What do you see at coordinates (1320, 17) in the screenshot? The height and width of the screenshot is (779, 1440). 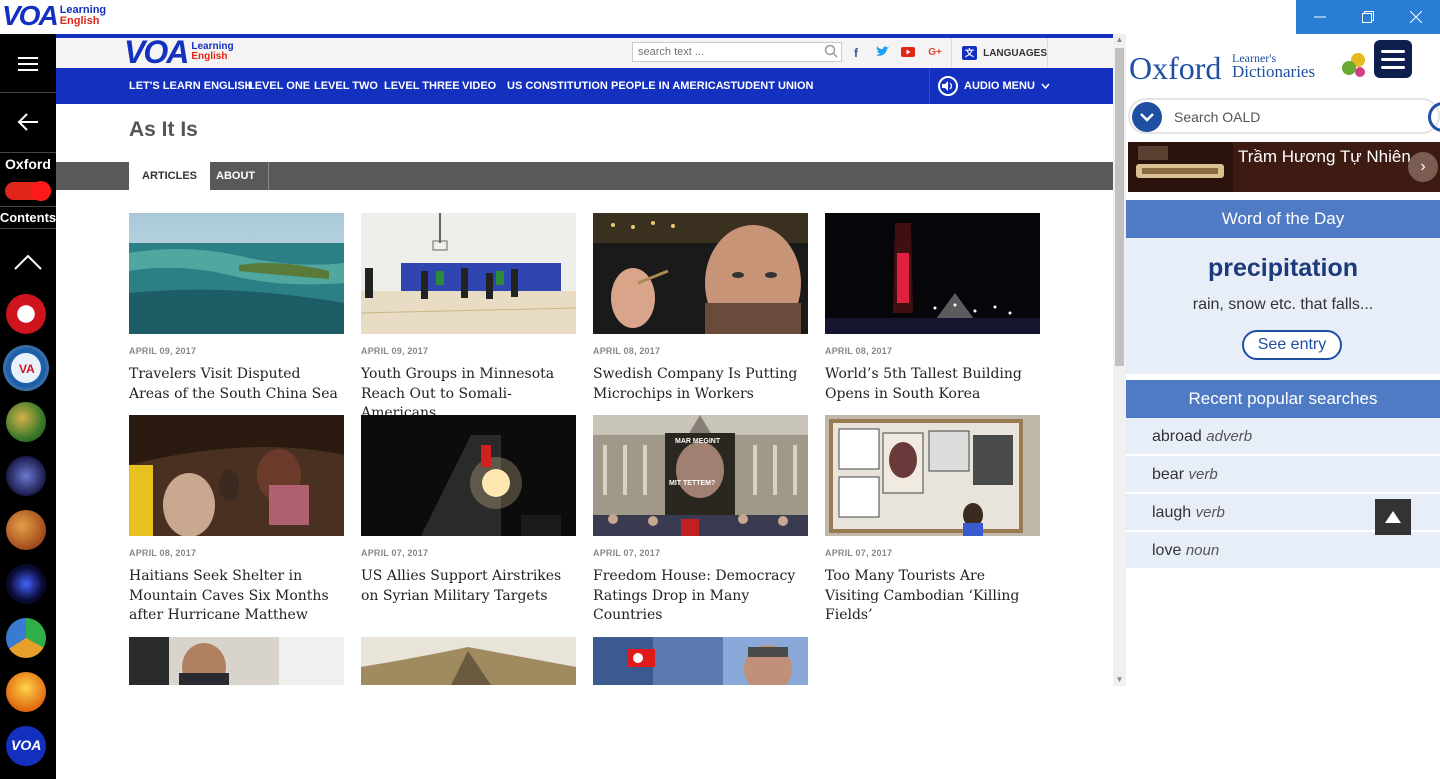 I see `minimize-icon` at bounding box center [1320, 17].